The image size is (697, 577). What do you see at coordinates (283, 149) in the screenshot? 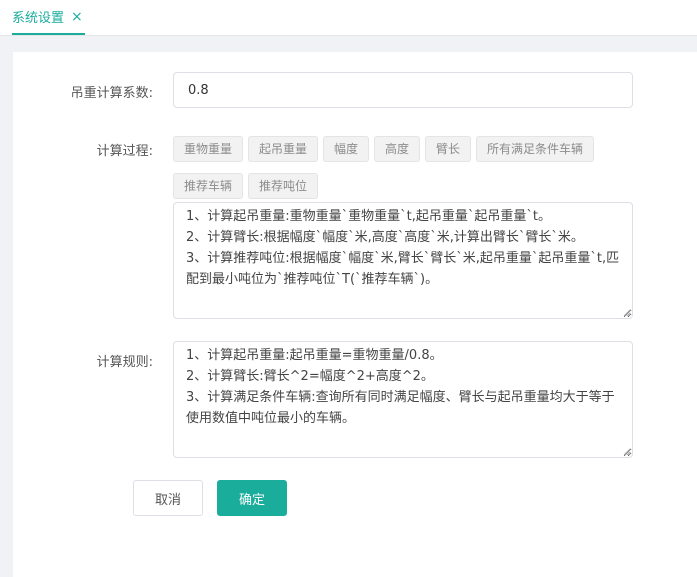
I see `tag-lift-weight: 起吊重量` at bounding box center [283, 149].